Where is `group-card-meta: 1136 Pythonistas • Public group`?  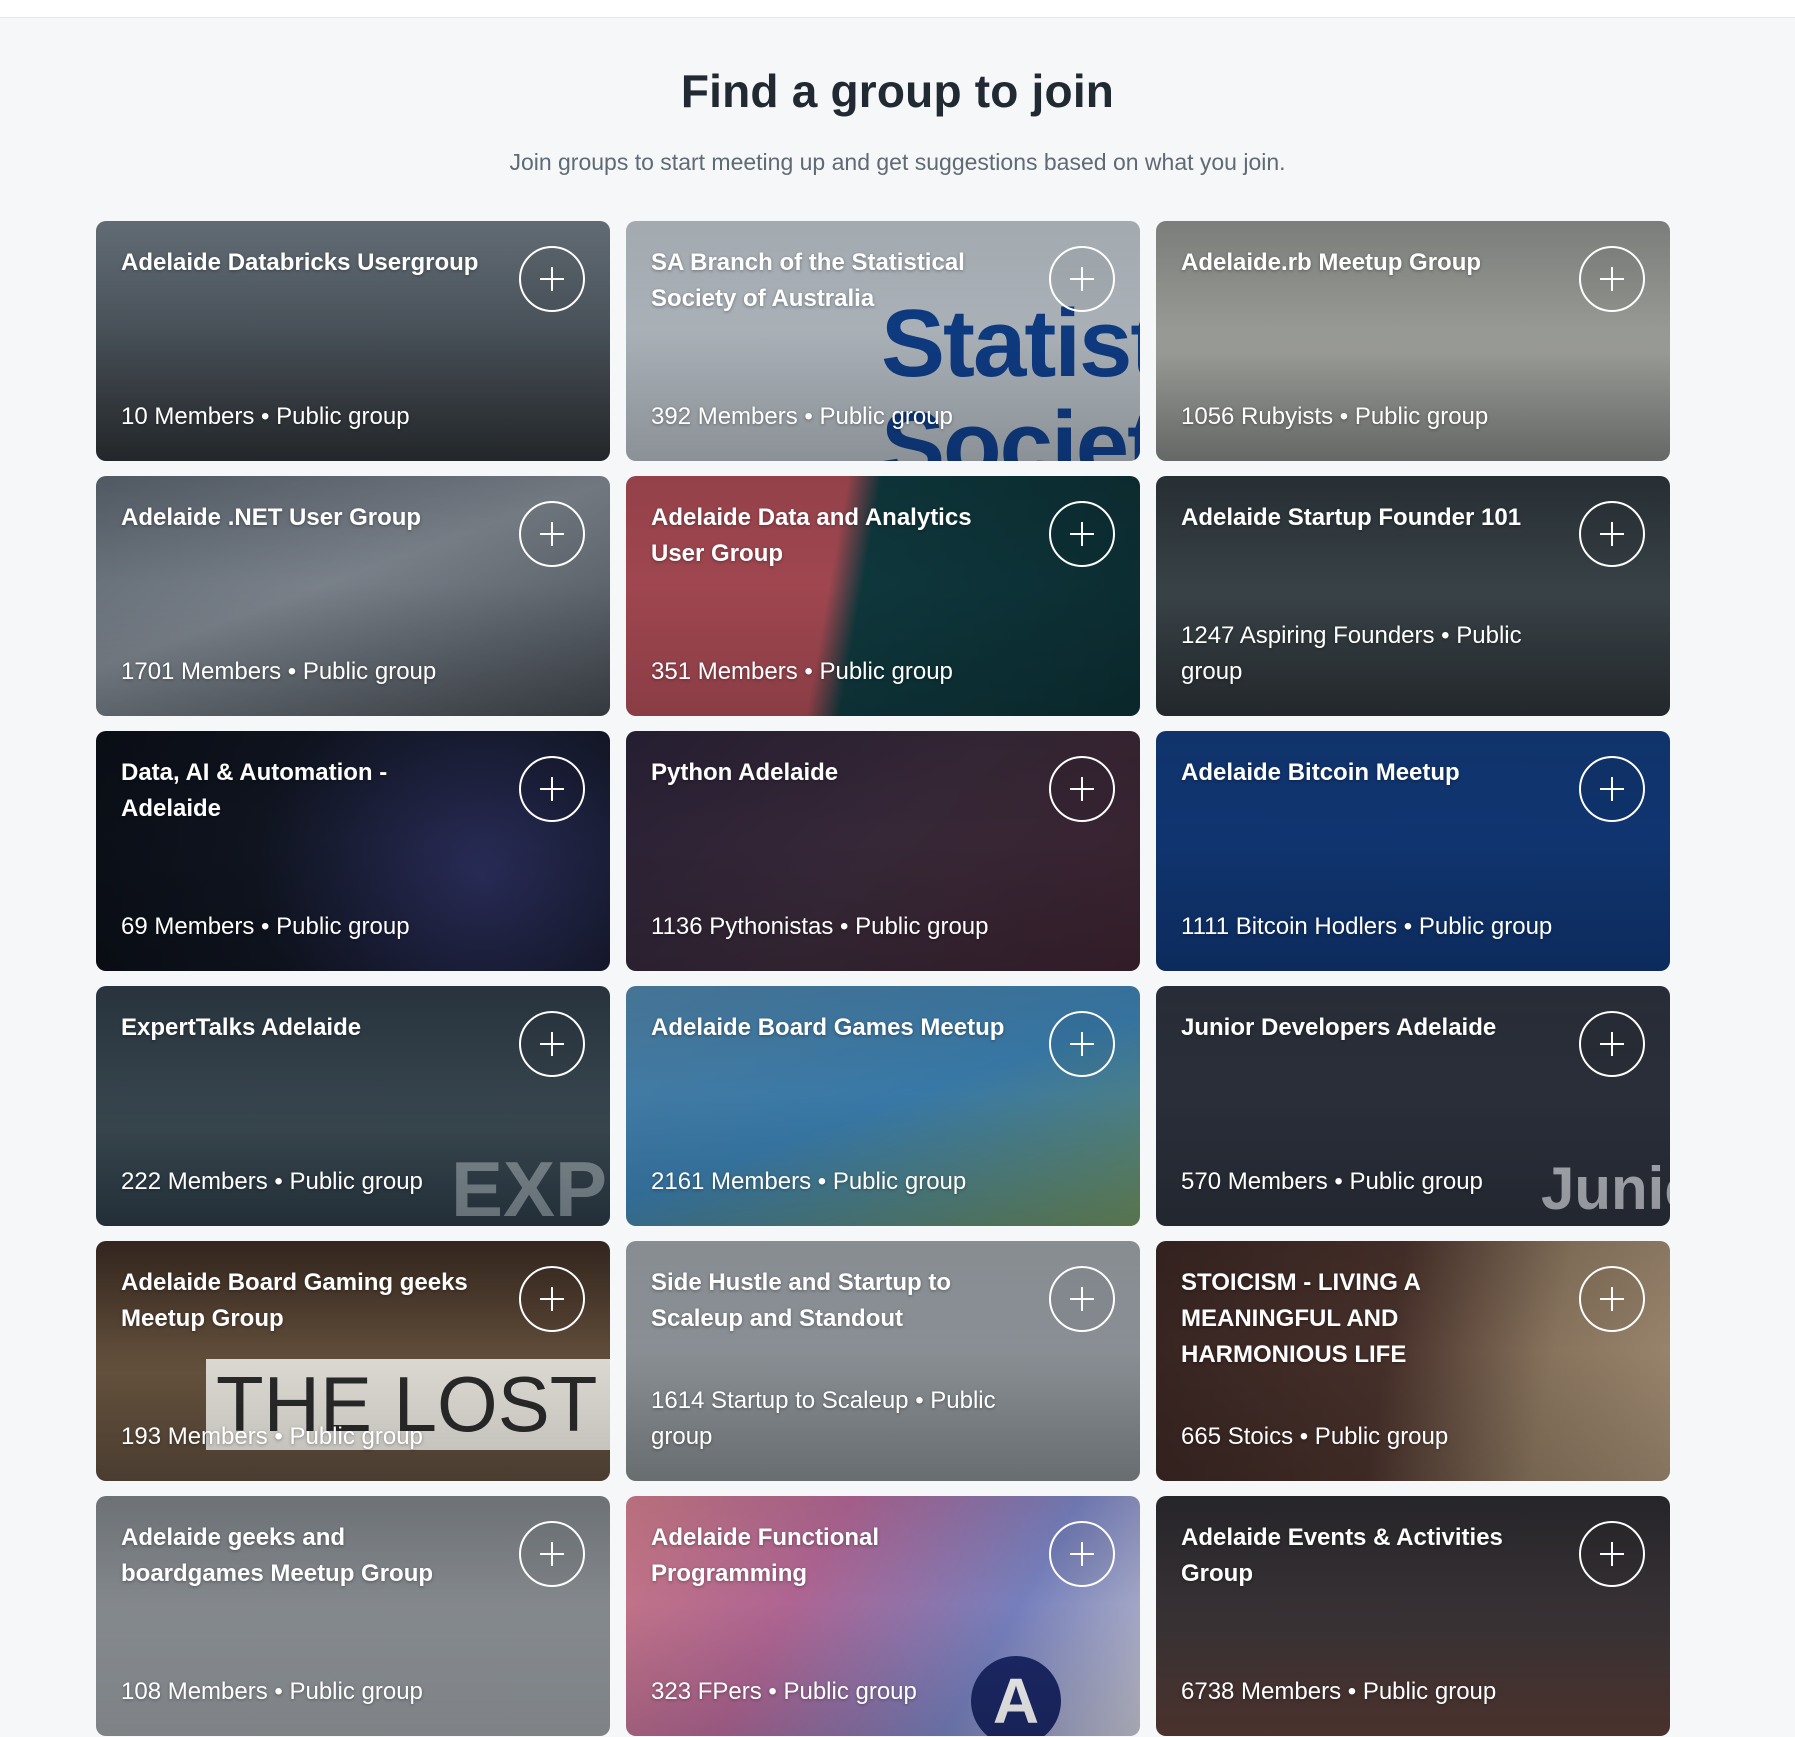
group-card-meta: 1136 Pythonistas • Public group is located at coordinates (820, 926).